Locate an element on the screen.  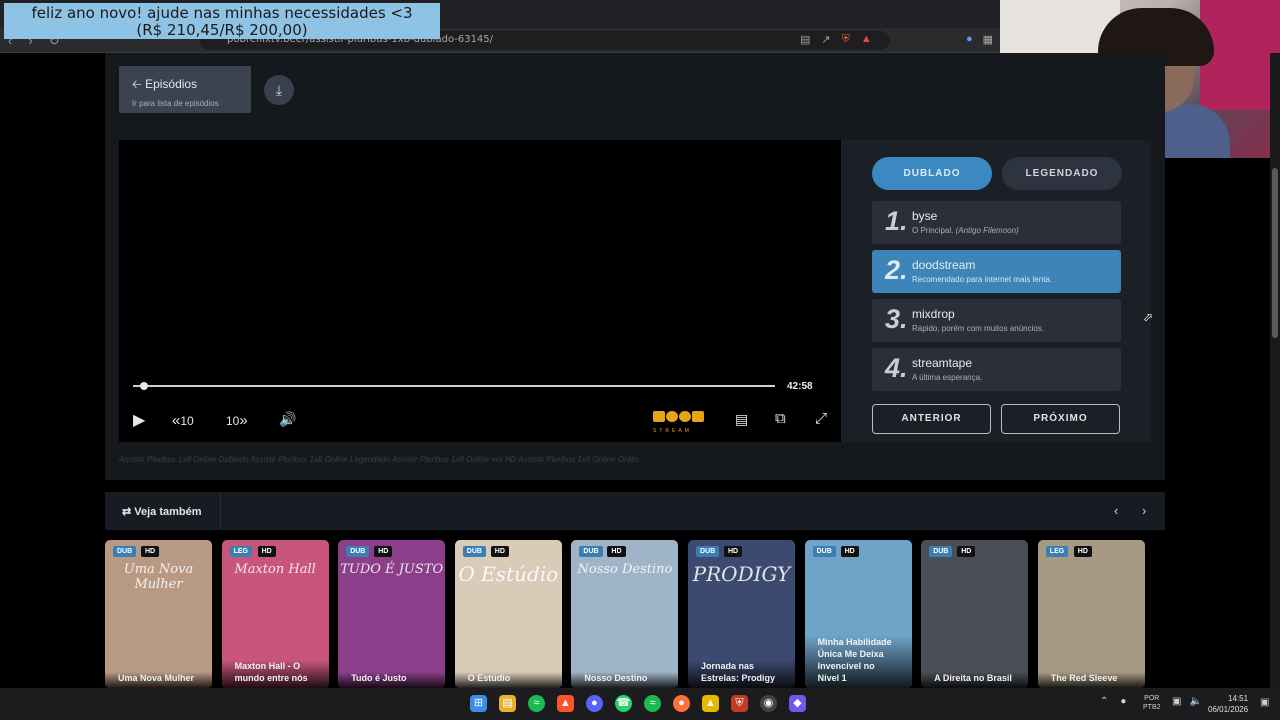
server-number: 4. is located at coordinates (896, 368).